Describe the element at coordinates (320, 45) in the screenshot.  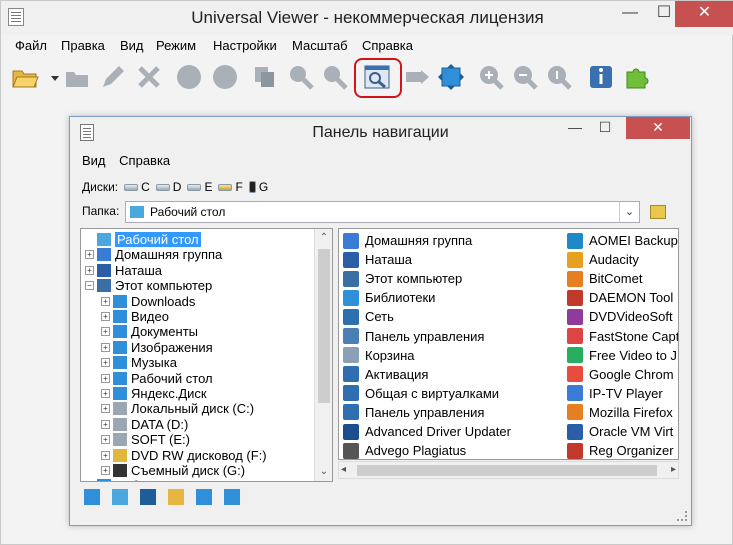
I see `menu-scale: Масштаб` at that location.